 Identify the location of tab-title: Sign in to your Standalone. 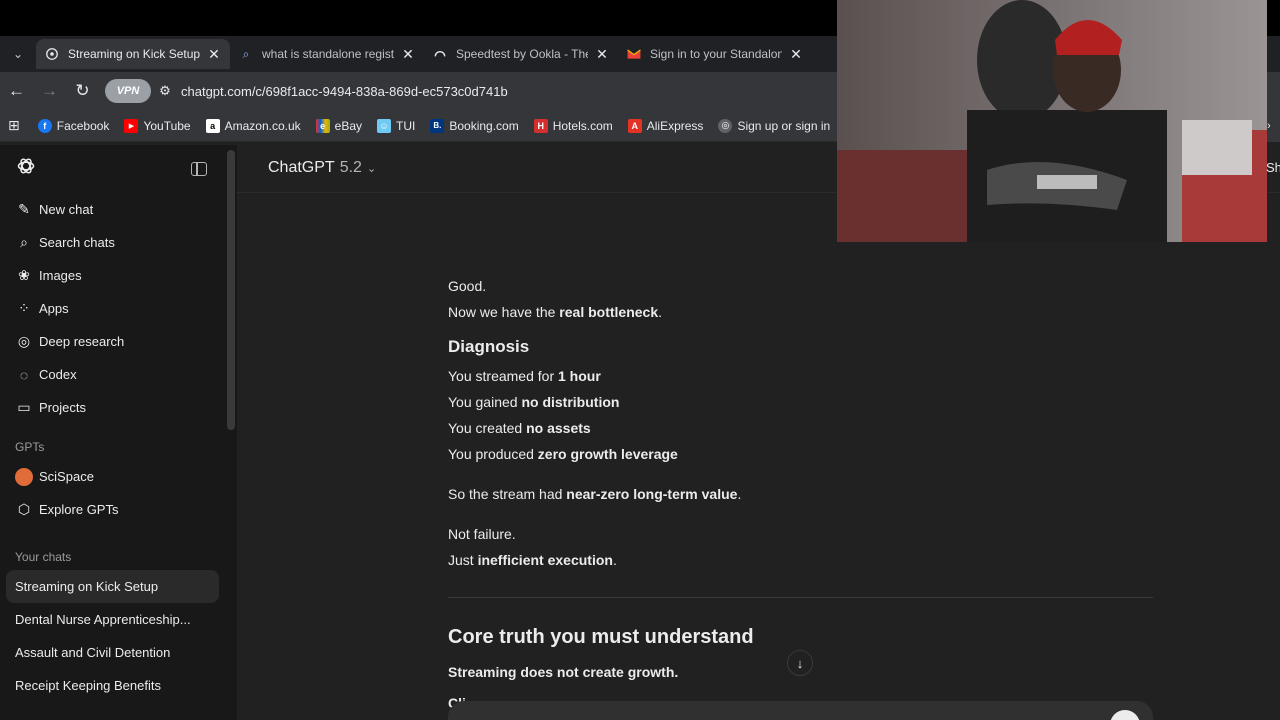
(716, 54).